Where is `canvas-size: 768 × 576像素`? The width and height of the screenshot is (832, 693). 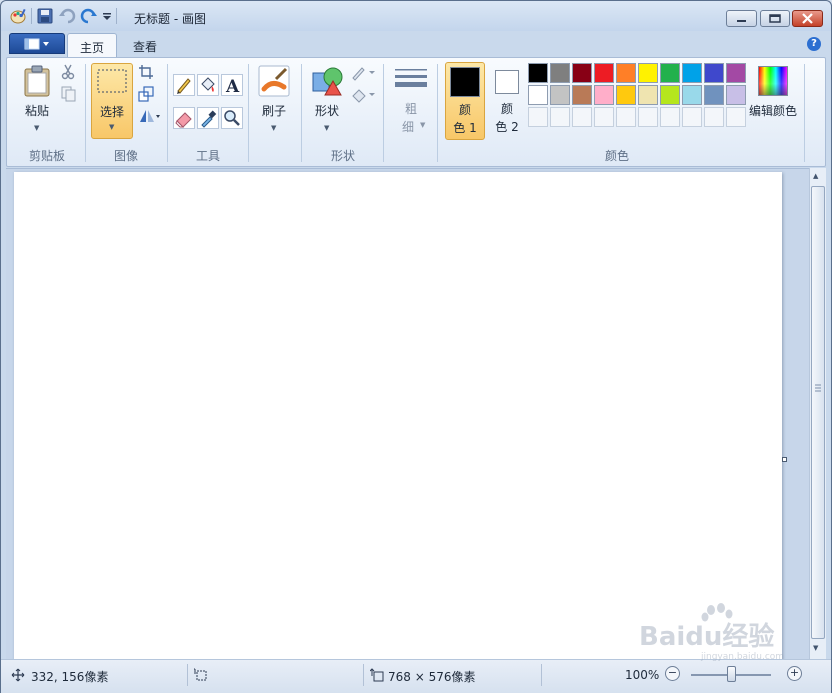 canvas-size: 768 × 576像素 is located at coordinates (432, 677).